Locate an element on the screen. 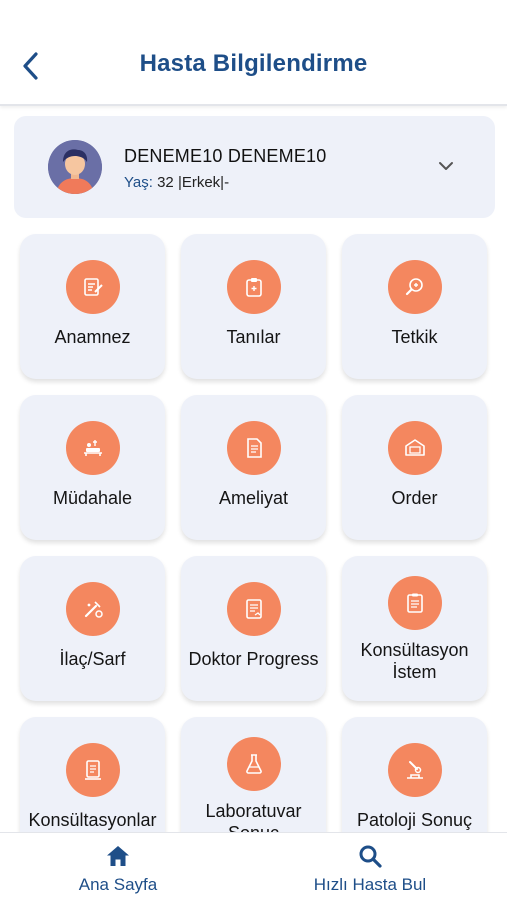 The height and width of the screenshot is (901, 507). search-icon is located at coordinates (370, 856).